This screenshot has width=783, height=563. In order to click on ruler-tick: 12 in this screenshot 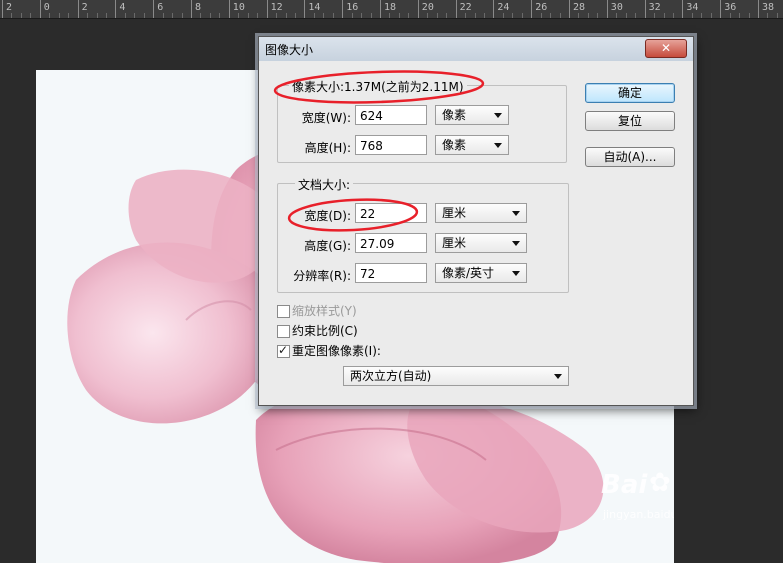, I will do `click(274, 9)`.